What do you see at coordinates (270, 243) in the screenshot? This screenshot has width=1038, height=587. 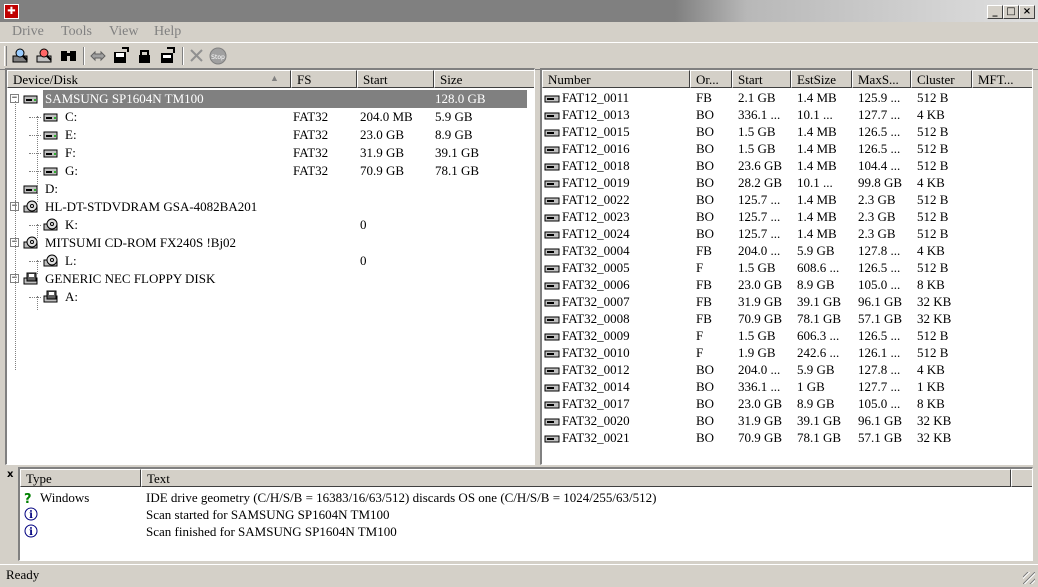 I see `tree-row: − MITSUMI CD-ROM FX240S !Bj02` at bounding box center [270, 243].